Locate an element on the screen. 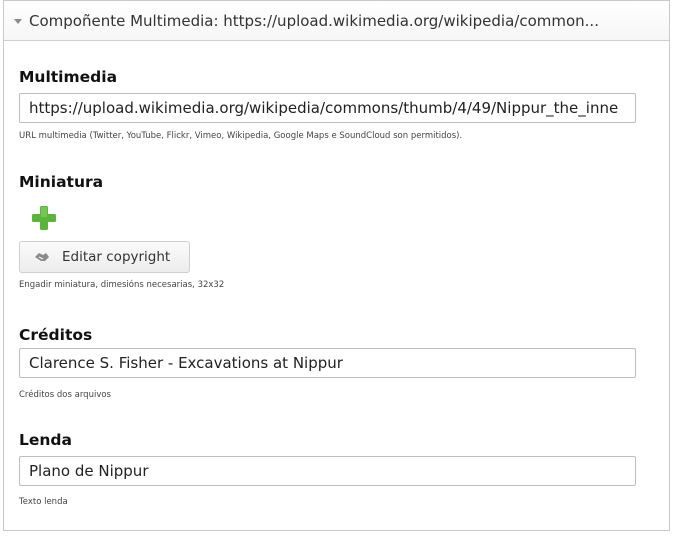 This screenshot has width=681, height=536. thumbnail-label: Miniatura is located at coordinates (61, 182).